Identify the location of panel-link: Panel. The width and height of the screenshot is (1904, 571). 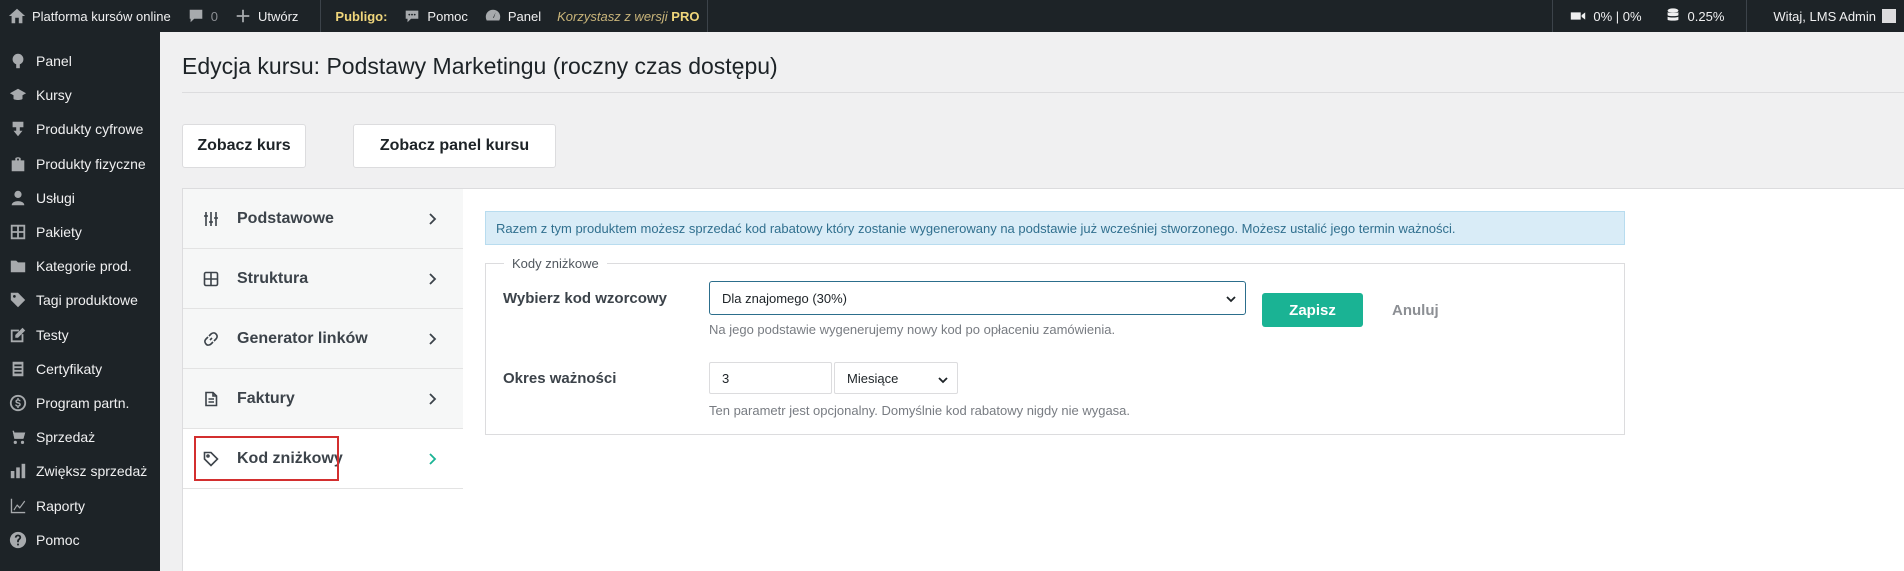
(512, 16).